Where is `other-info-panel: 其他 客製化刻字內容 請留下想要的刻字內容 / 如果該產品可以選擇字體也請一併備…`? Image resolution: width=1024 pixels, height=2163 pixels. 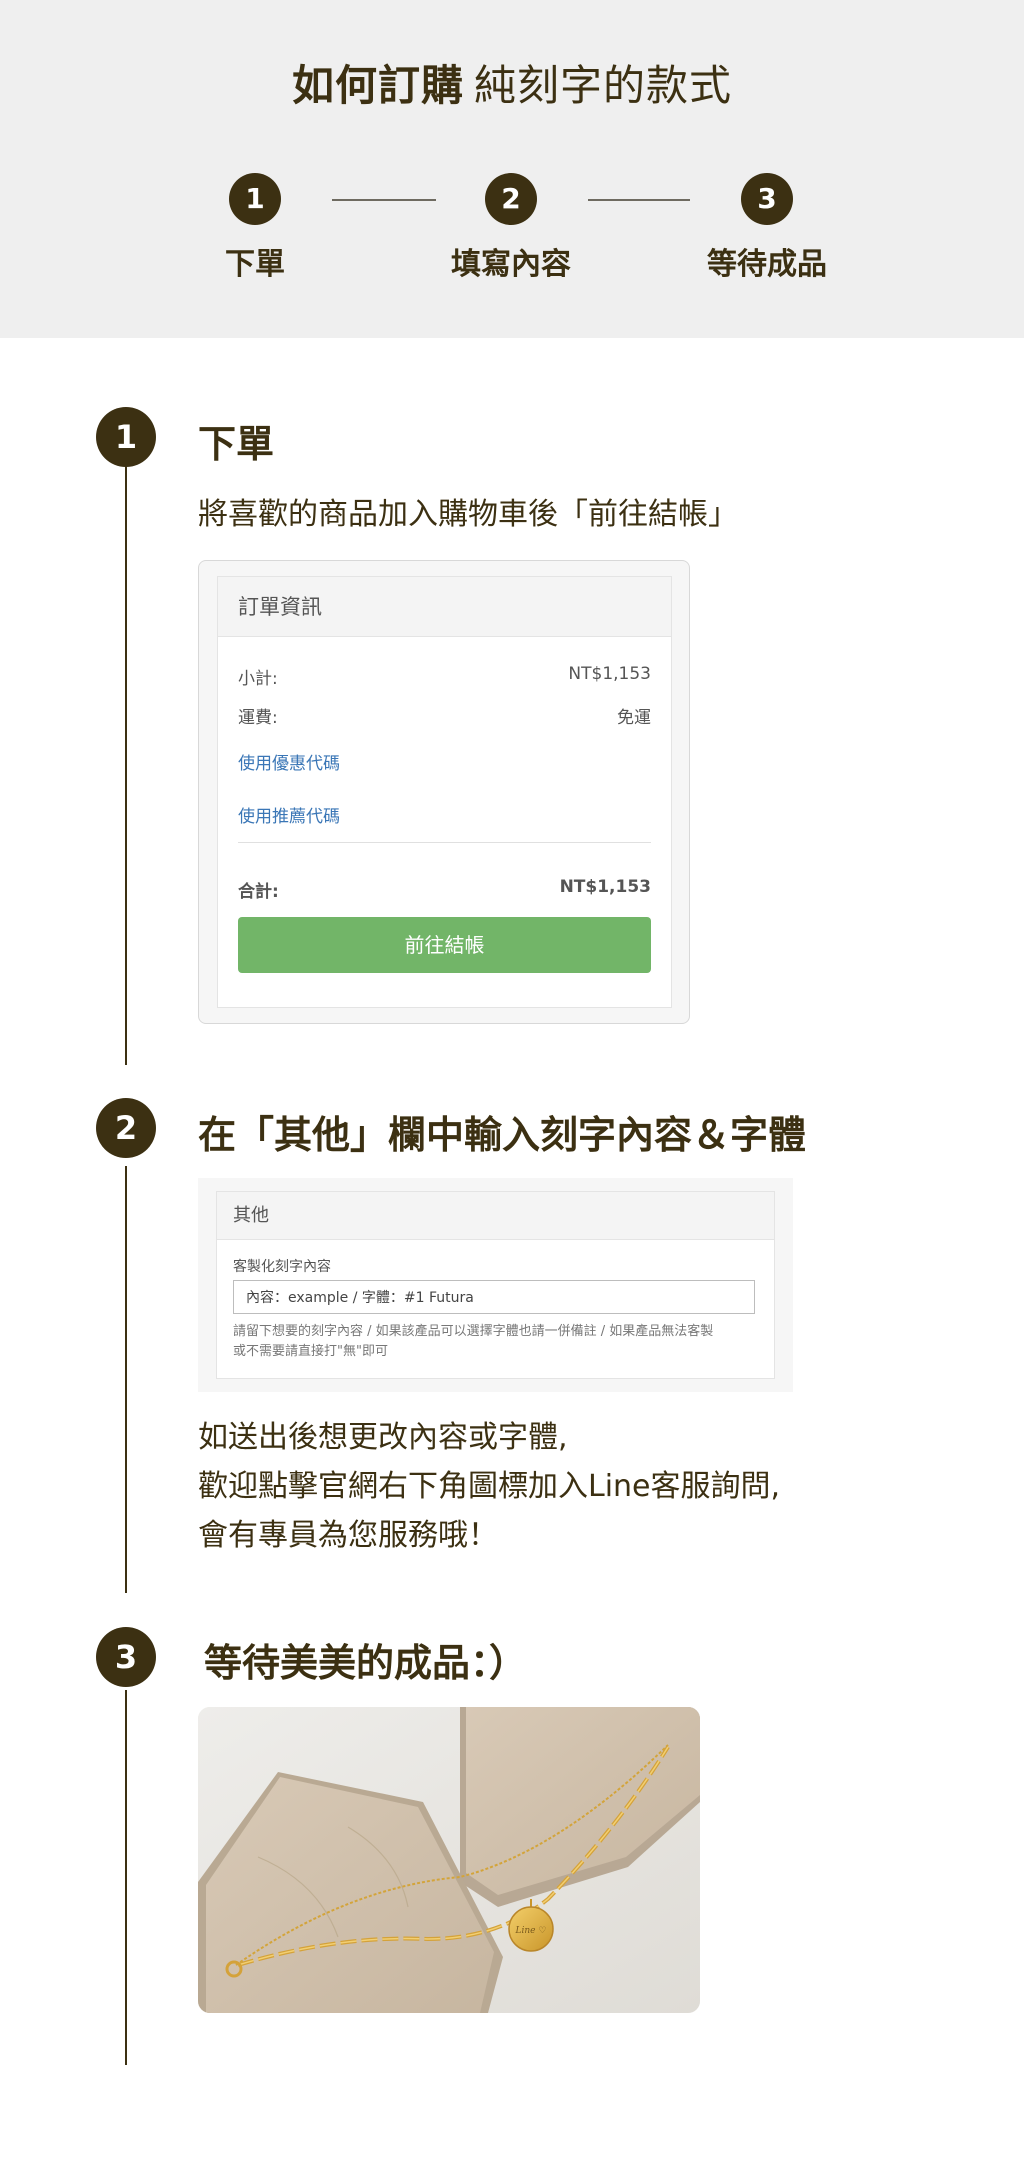
other-info-panel: 其他 客製化刻字內容 請留下想要的刻字內容 / 如果該產品可以選擇字體也請一併備… is located at coordinates (495, 1285).